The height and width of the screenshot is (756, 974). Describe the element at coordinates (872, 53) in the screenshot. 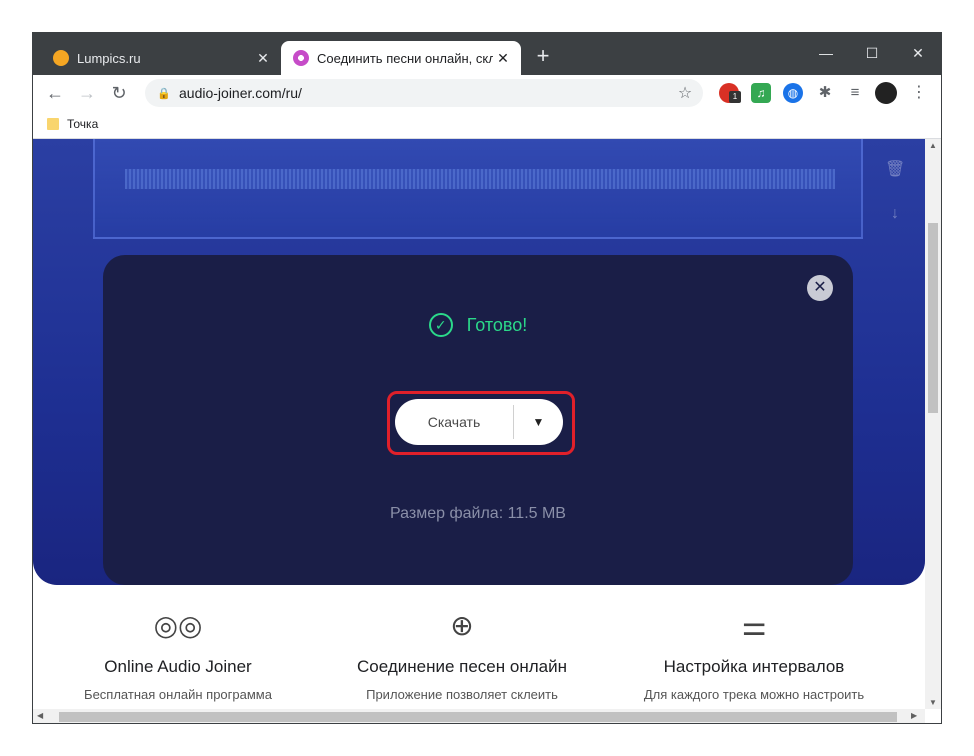

I see `maximize-button: ☐` at that location.